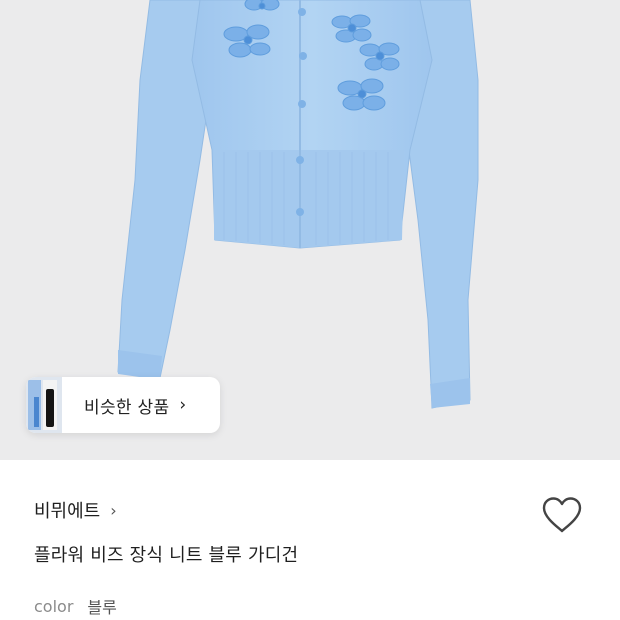 This screenshot has width=620, height=620. What do you see at coordinates (127, 407) in the screenshot?
I see `similar-products-label: 비슷한 상품` at bounding box center [127, 407].